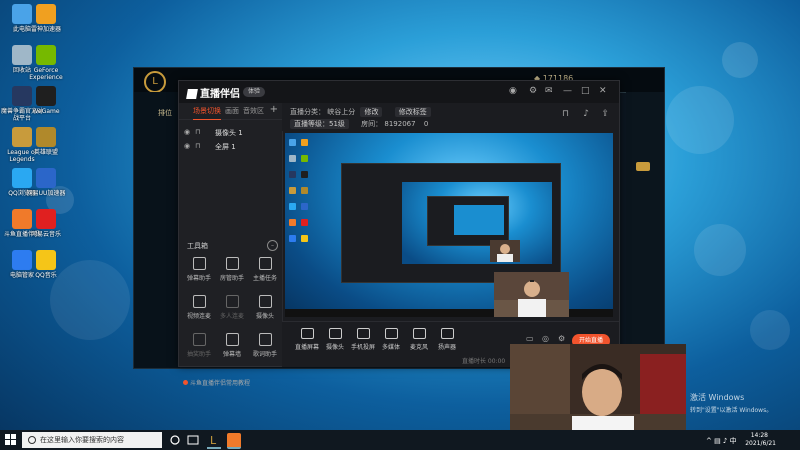 The height and width of the screenshot is (450, 800). What do you see at coordinates (92, 440) in the screenshot?
I see `taskbar-search: 在这里输入你要搜索的内容` at bounding box center [92, 440].